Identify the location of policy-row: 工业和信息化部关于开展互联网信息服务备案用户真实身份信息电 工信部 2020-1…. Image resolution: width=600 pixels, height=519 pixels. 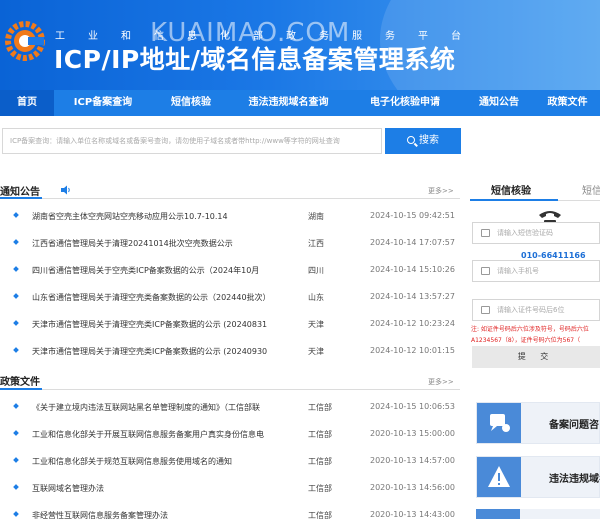
(230, 434).